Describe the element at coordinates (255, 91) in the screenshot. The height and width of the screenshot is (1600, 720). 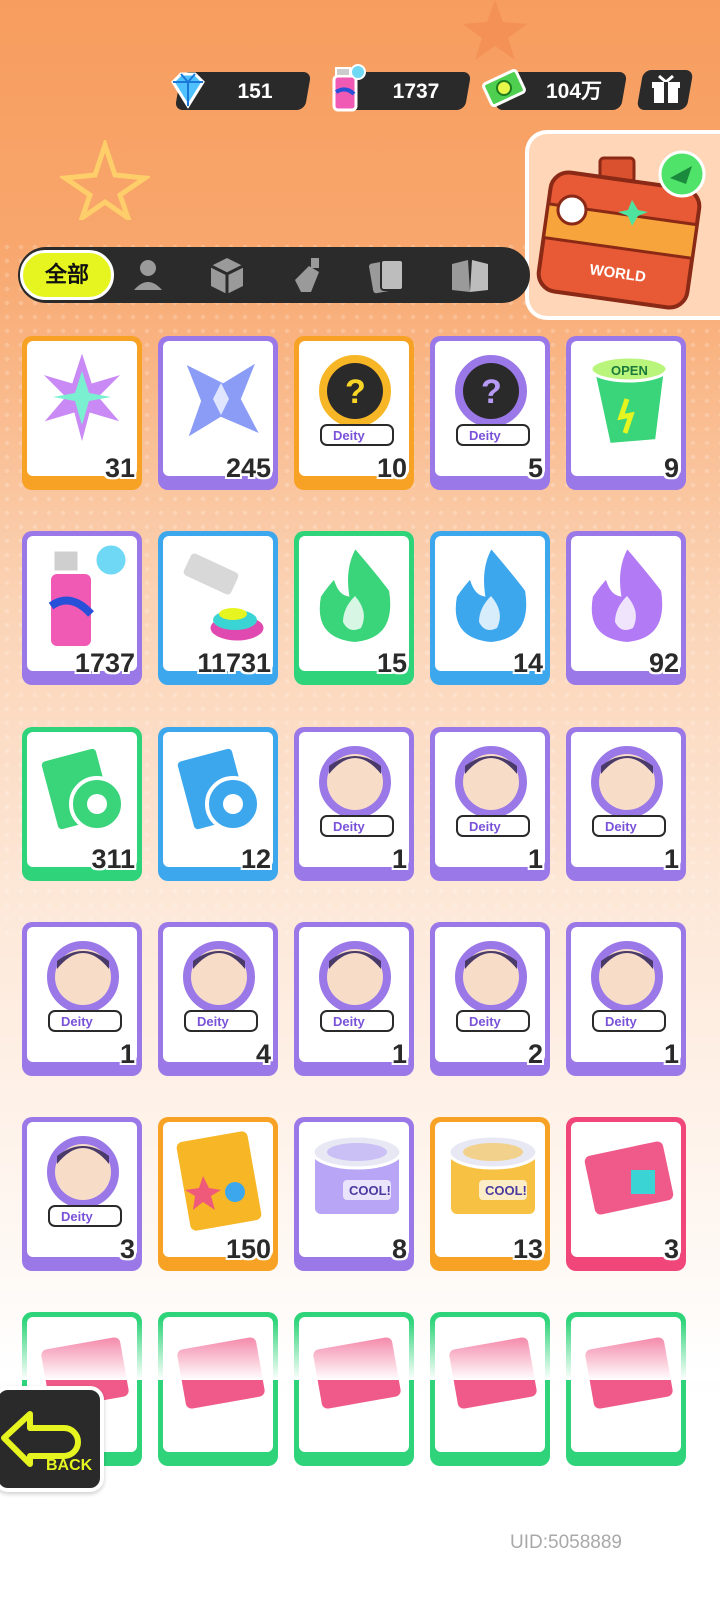
I see `diamond-count: 151` at that location.